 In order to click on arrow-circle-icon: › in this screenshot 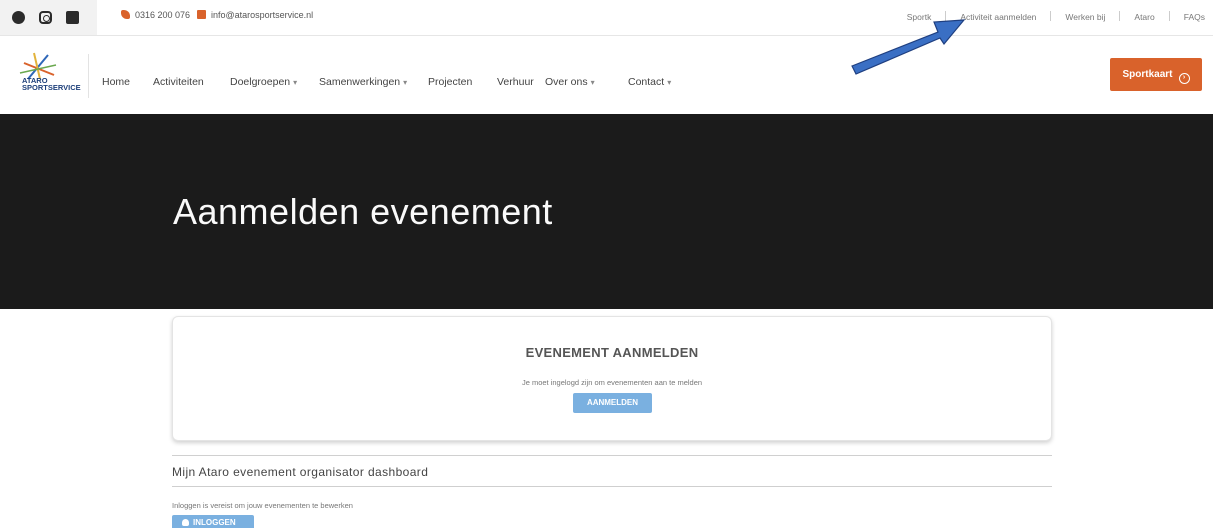, I will do `click(1184, 78)`.